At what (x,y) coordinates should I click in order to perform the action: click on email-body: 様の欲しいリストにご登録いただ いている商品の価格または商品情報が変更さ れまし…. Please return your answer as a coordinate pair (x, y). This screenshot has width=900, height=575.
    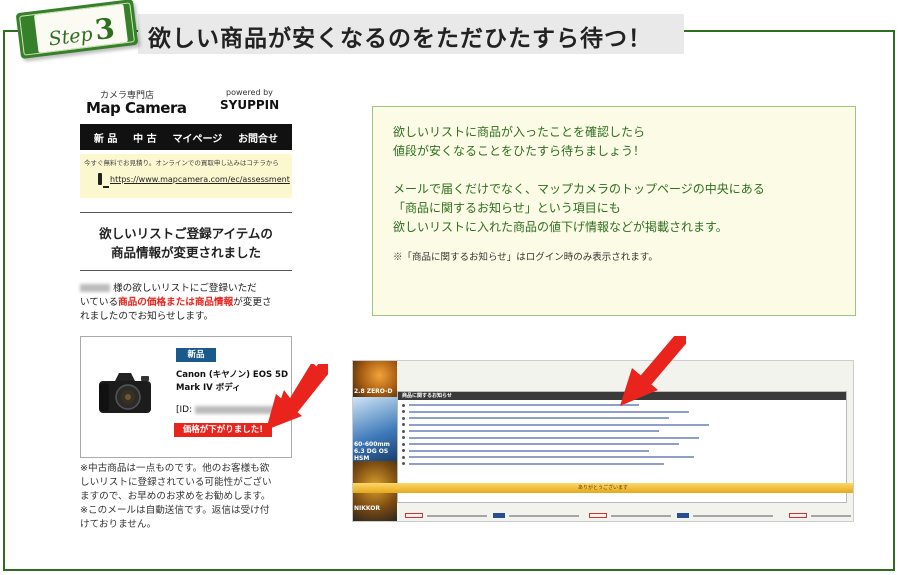
    Looking at the image, I should click on (187, 303).